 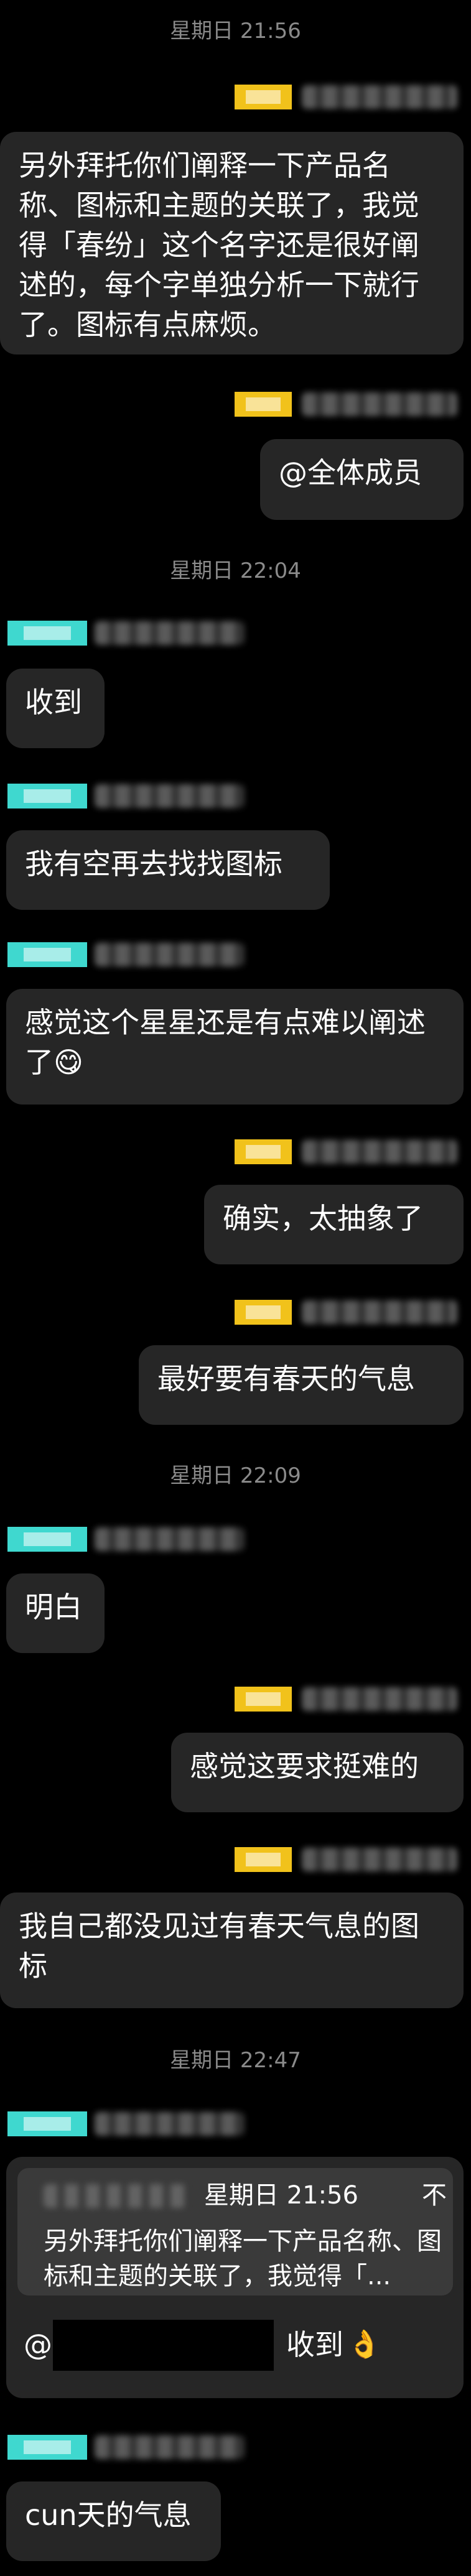 What do you see at coordinates (235, 571) in the screenshot?
I see `timestamp: 星期日 22:04` at bounding box center [235, 571].